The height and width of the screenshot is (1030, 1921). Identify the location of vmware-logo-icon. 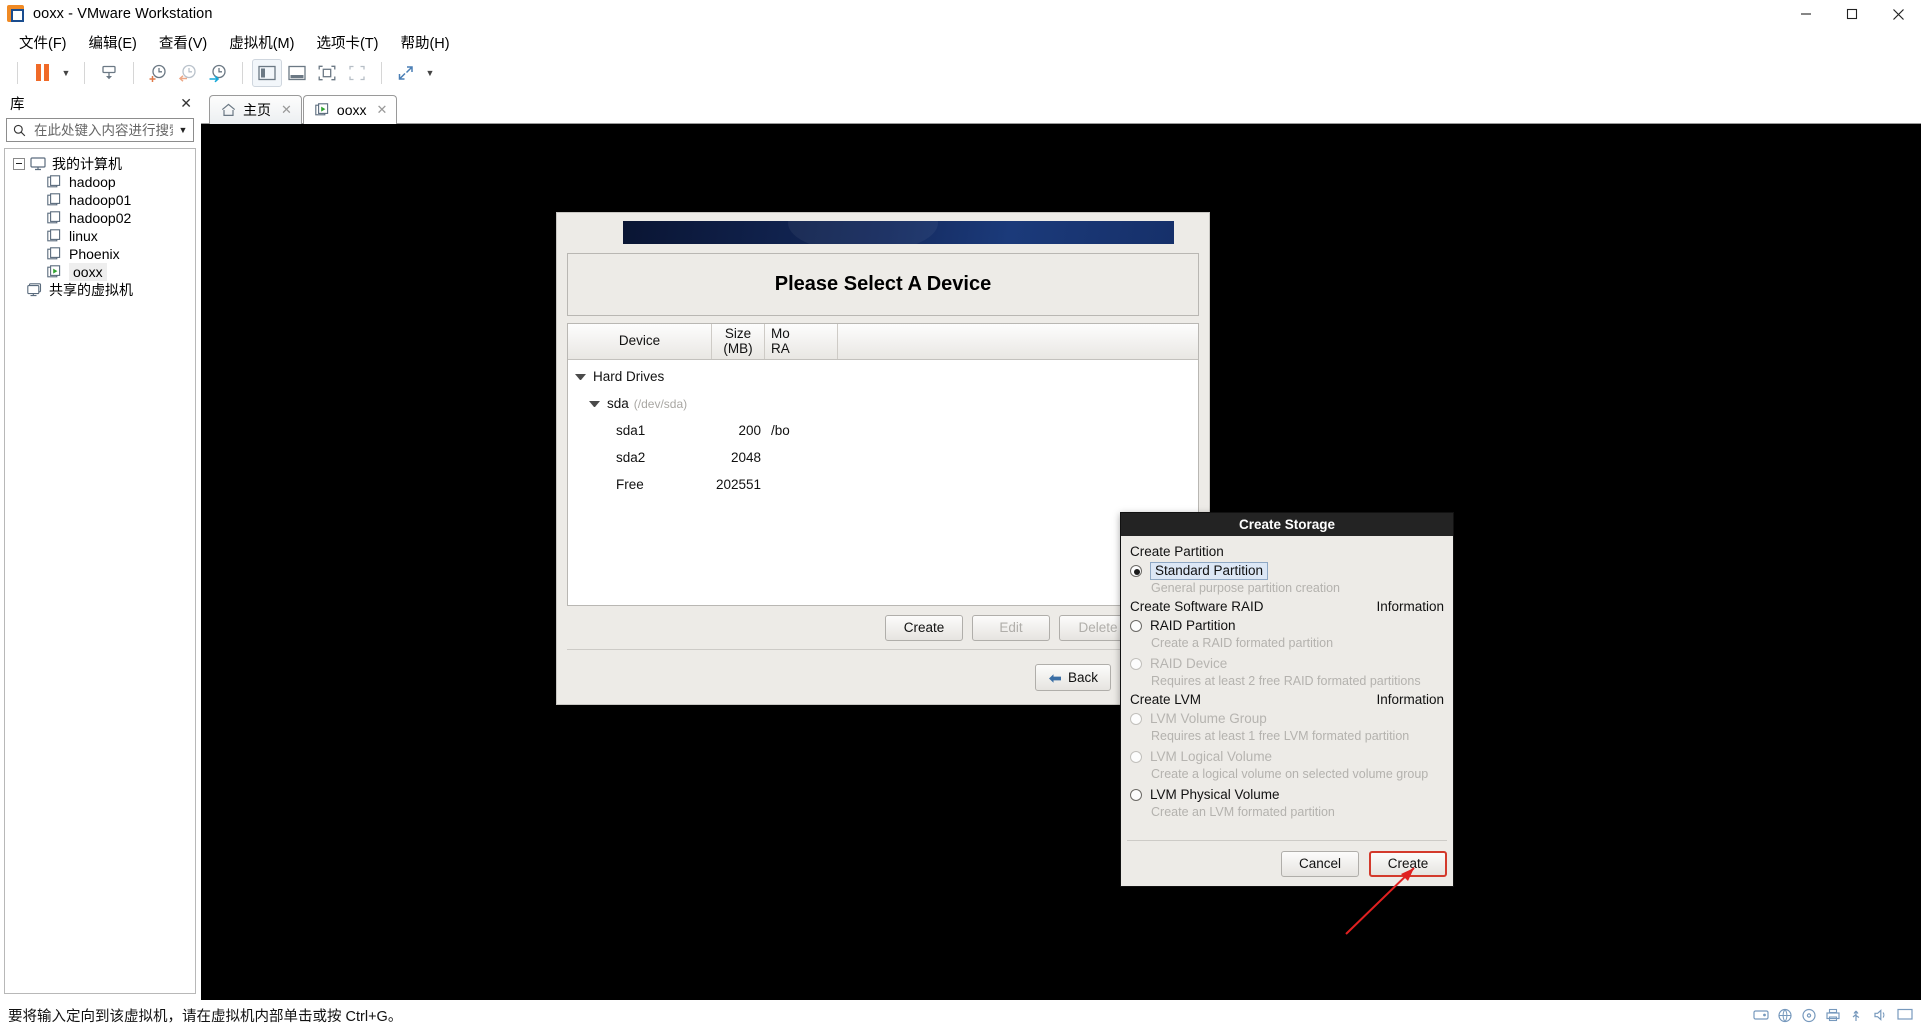
(16, 13).